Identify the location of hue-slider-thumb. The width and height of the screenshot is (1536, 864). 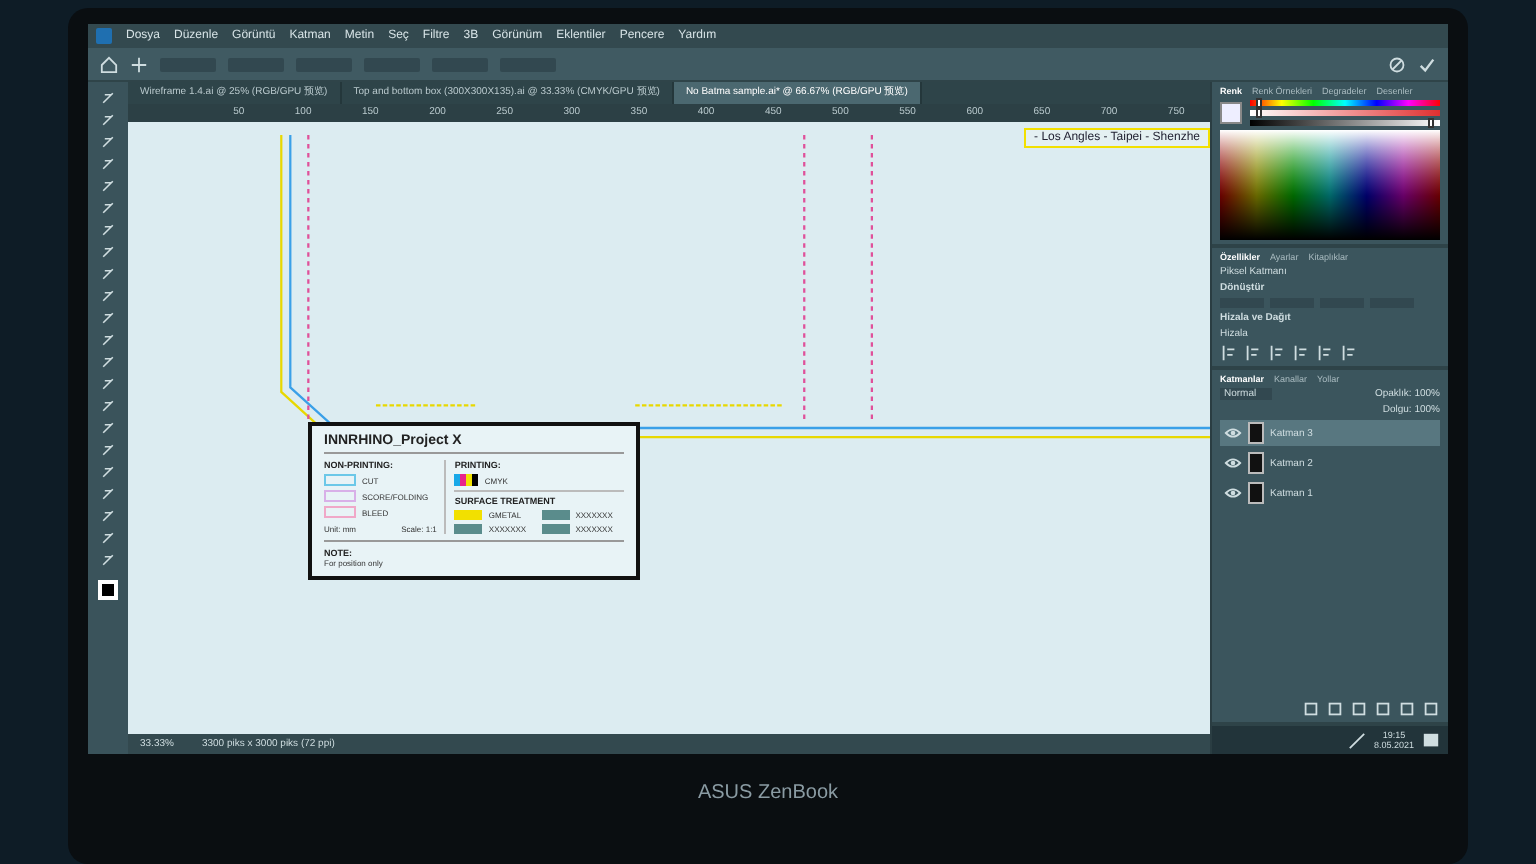
(1259, 103).